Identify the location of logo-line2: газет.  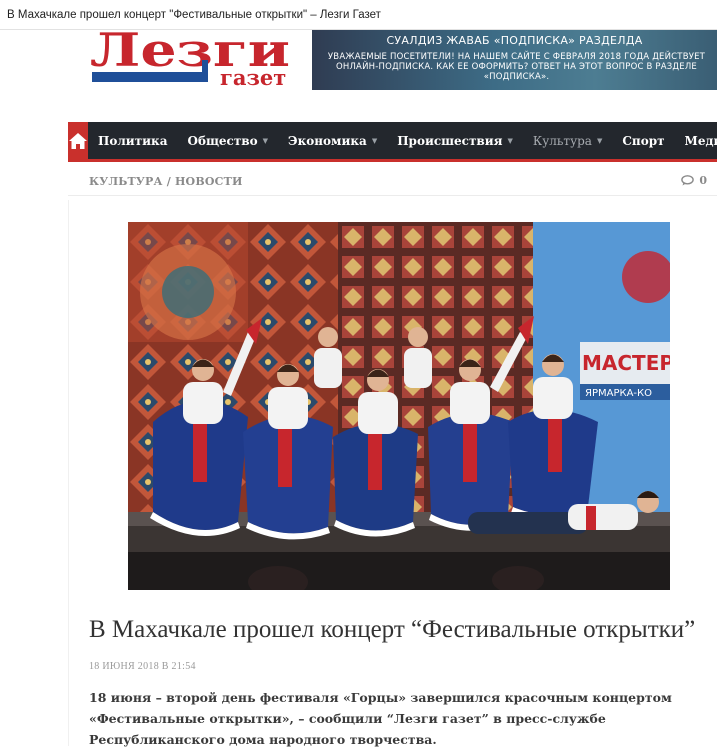
(253, 77).